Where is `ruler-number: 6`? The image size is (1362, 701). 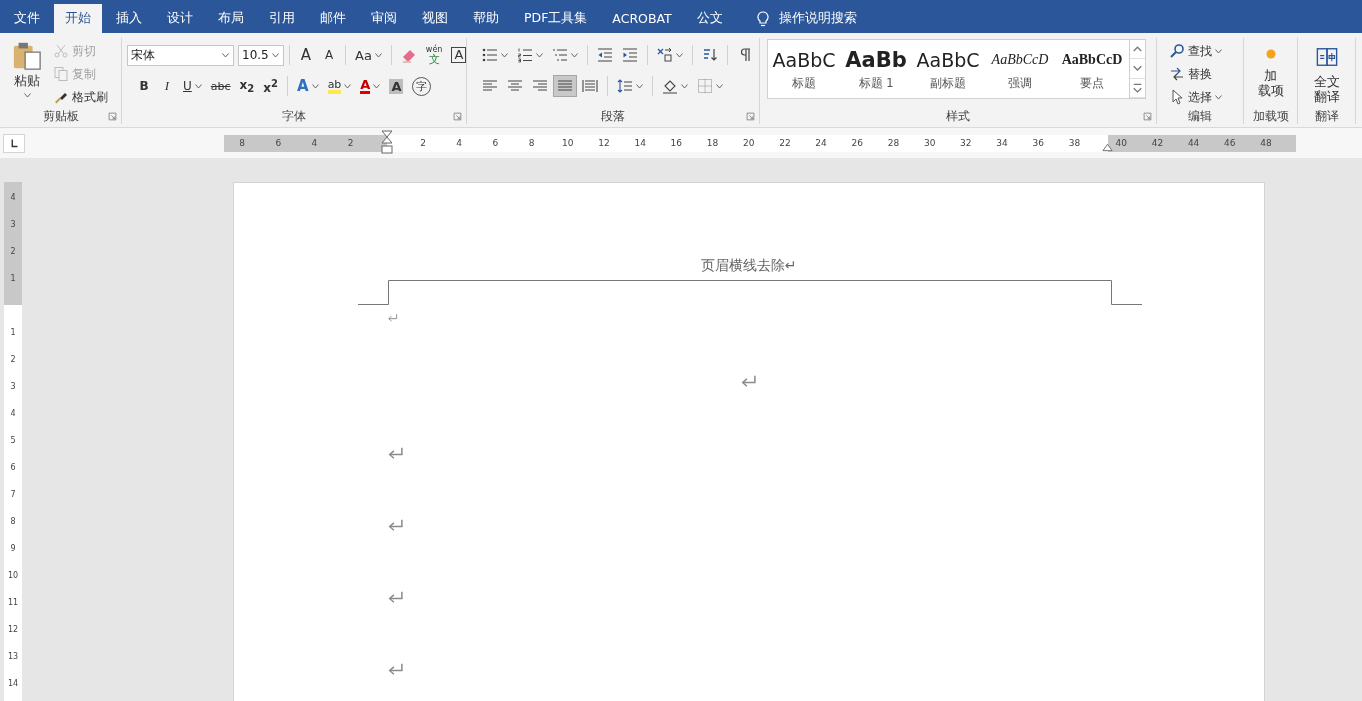
ruler-number: 6 is located at coordinates (278, 143).